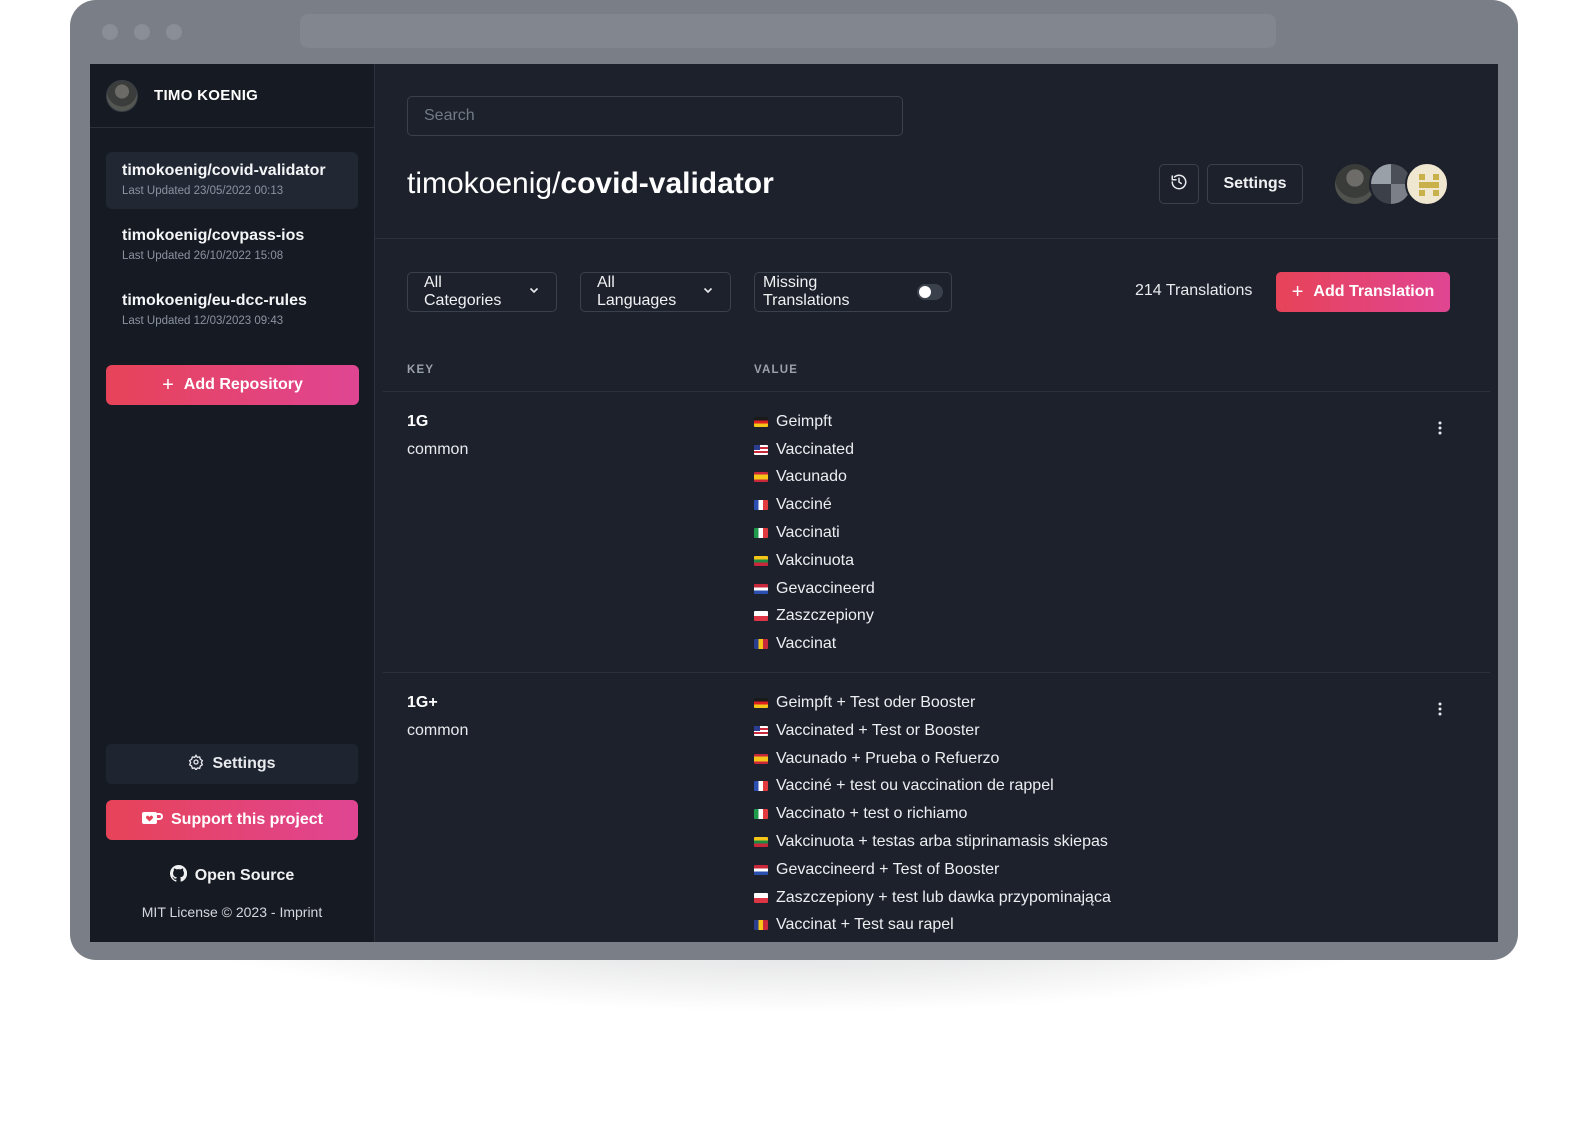  I want to click on row-key-cell: 1G common, so click(437, 436).